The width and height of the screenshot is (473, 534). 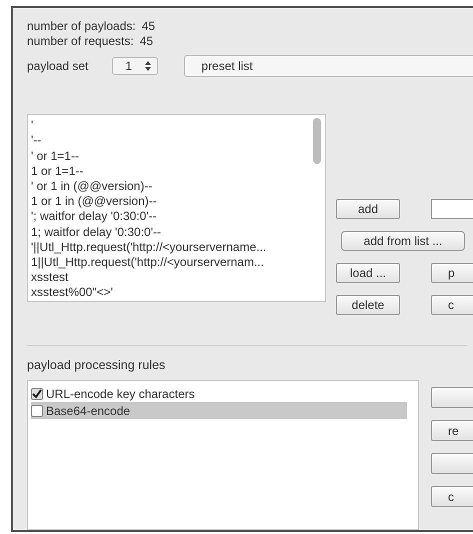 What do you see at coordinates (96, 365) in the screenshot?
I see `section-title: payload processing rules` at bounding box center [96, 365].